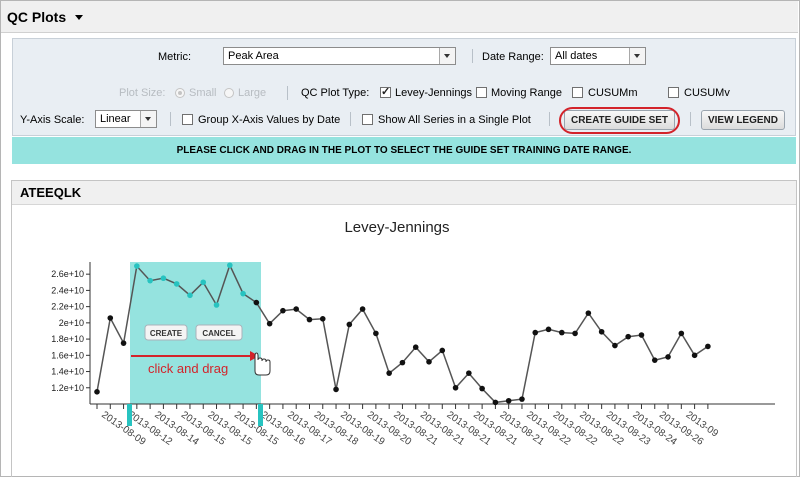 The width and height of the screenshot is (800, 477). What do you see at coordinates (67, 339) in the screenshot?
I see `y-tick-label: 1.8e+10` at bounding box center [67, 339].